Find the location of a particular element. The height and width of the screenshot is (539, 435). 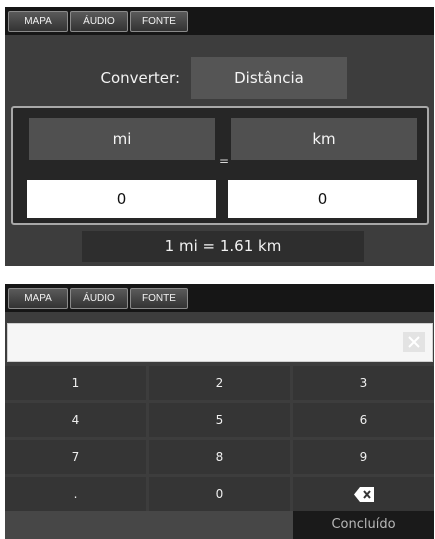

backspace-icon is located at coordinates (364, 494).